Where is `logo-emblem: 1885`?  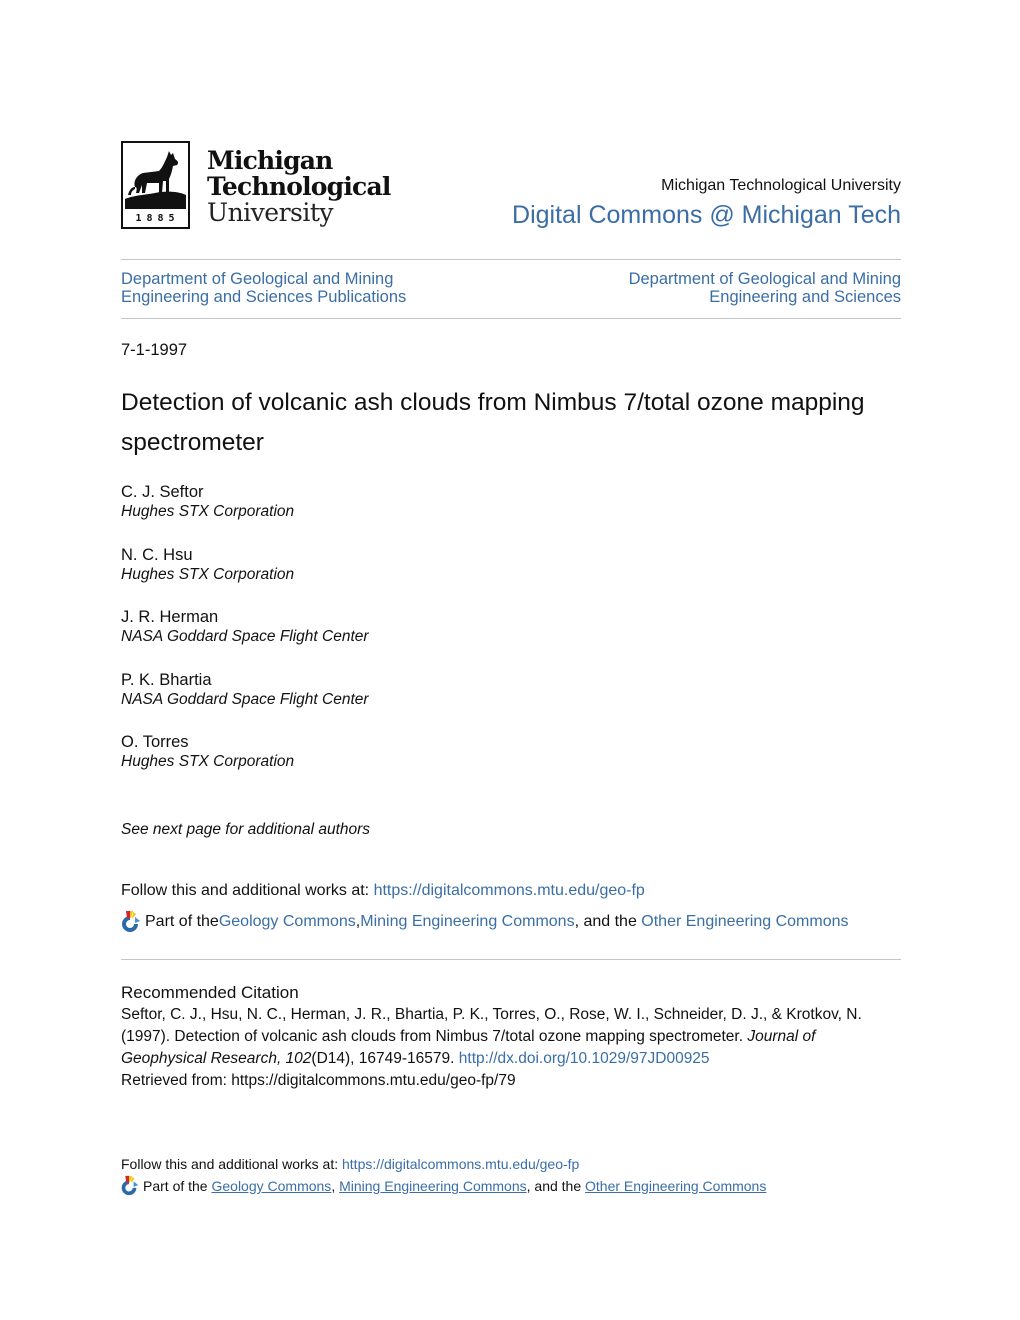
logo-emblem: 1885 is located at coordinates (155, 185).